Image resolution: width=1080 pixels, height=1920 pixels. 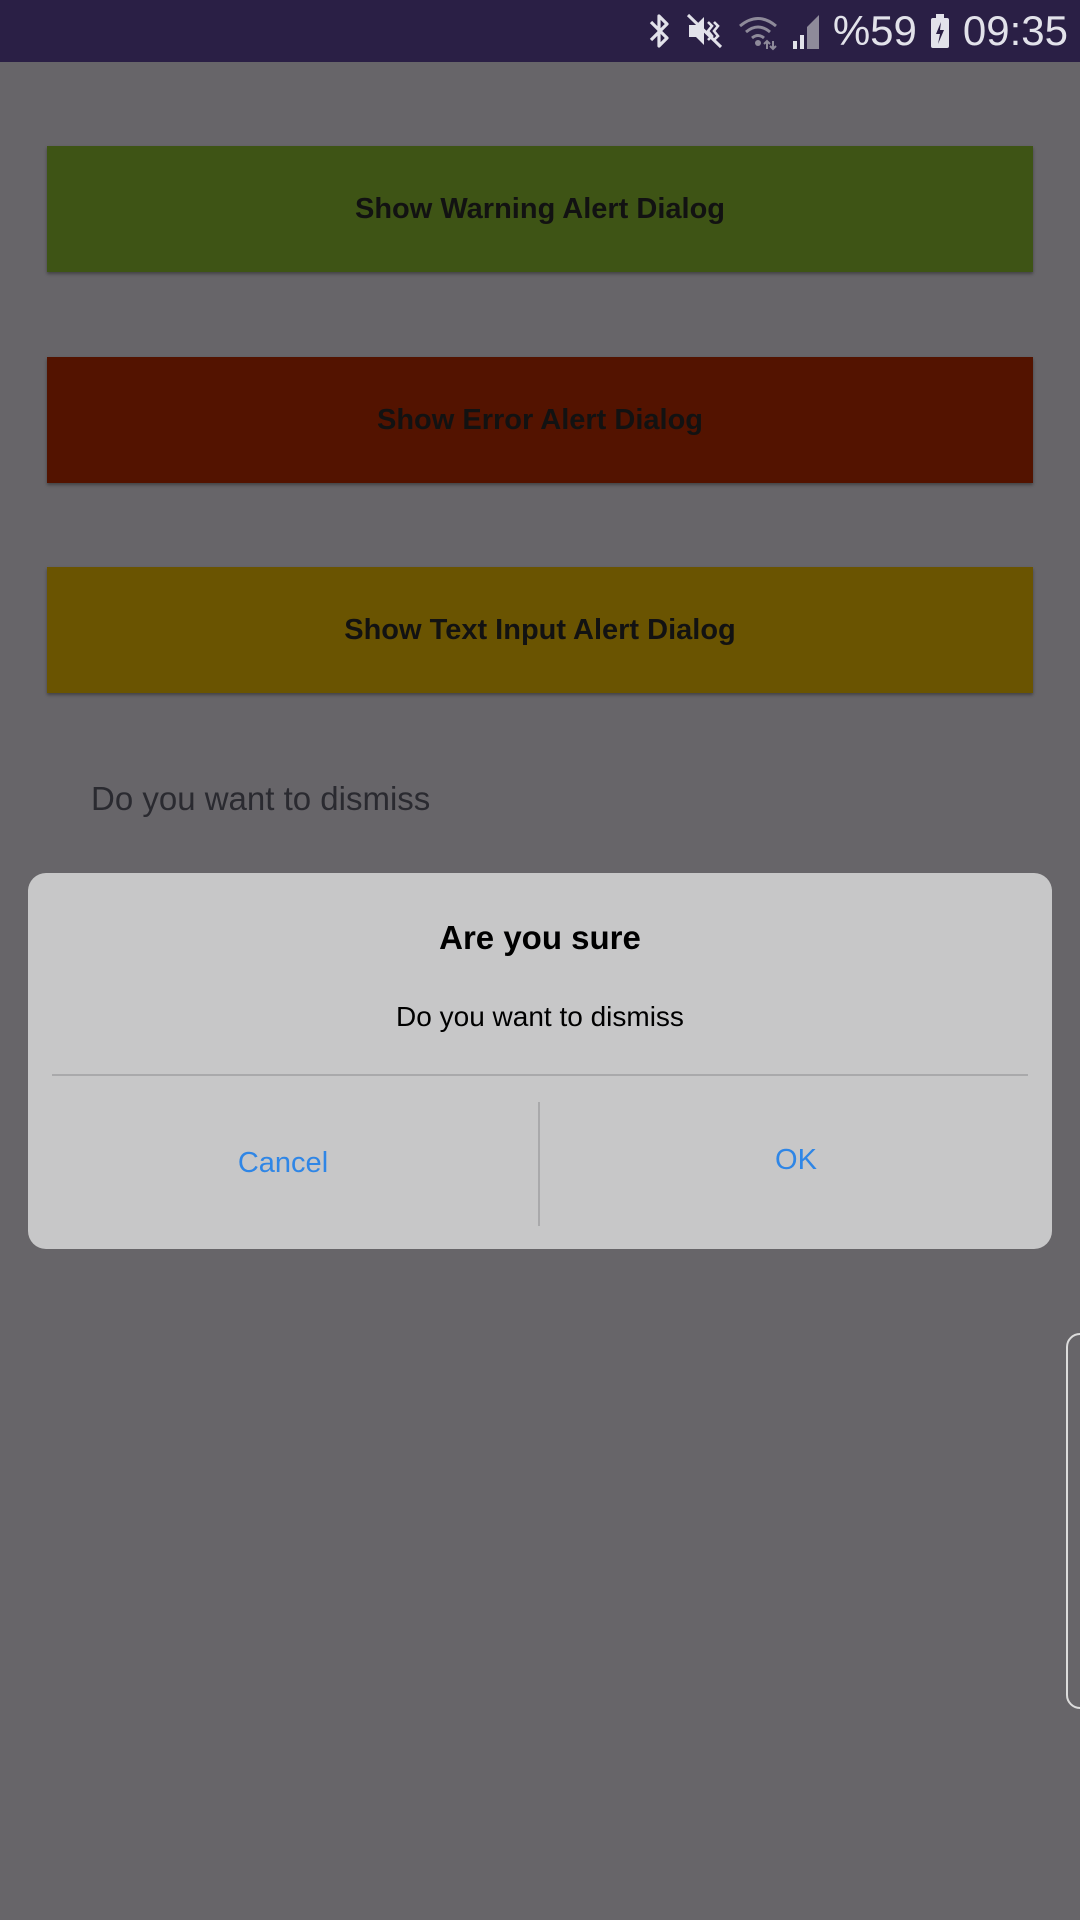 What do you see at coordinates (874, 30) in the screenshot?
I see `battery-percent: %59` at bounding box center [874, 30].